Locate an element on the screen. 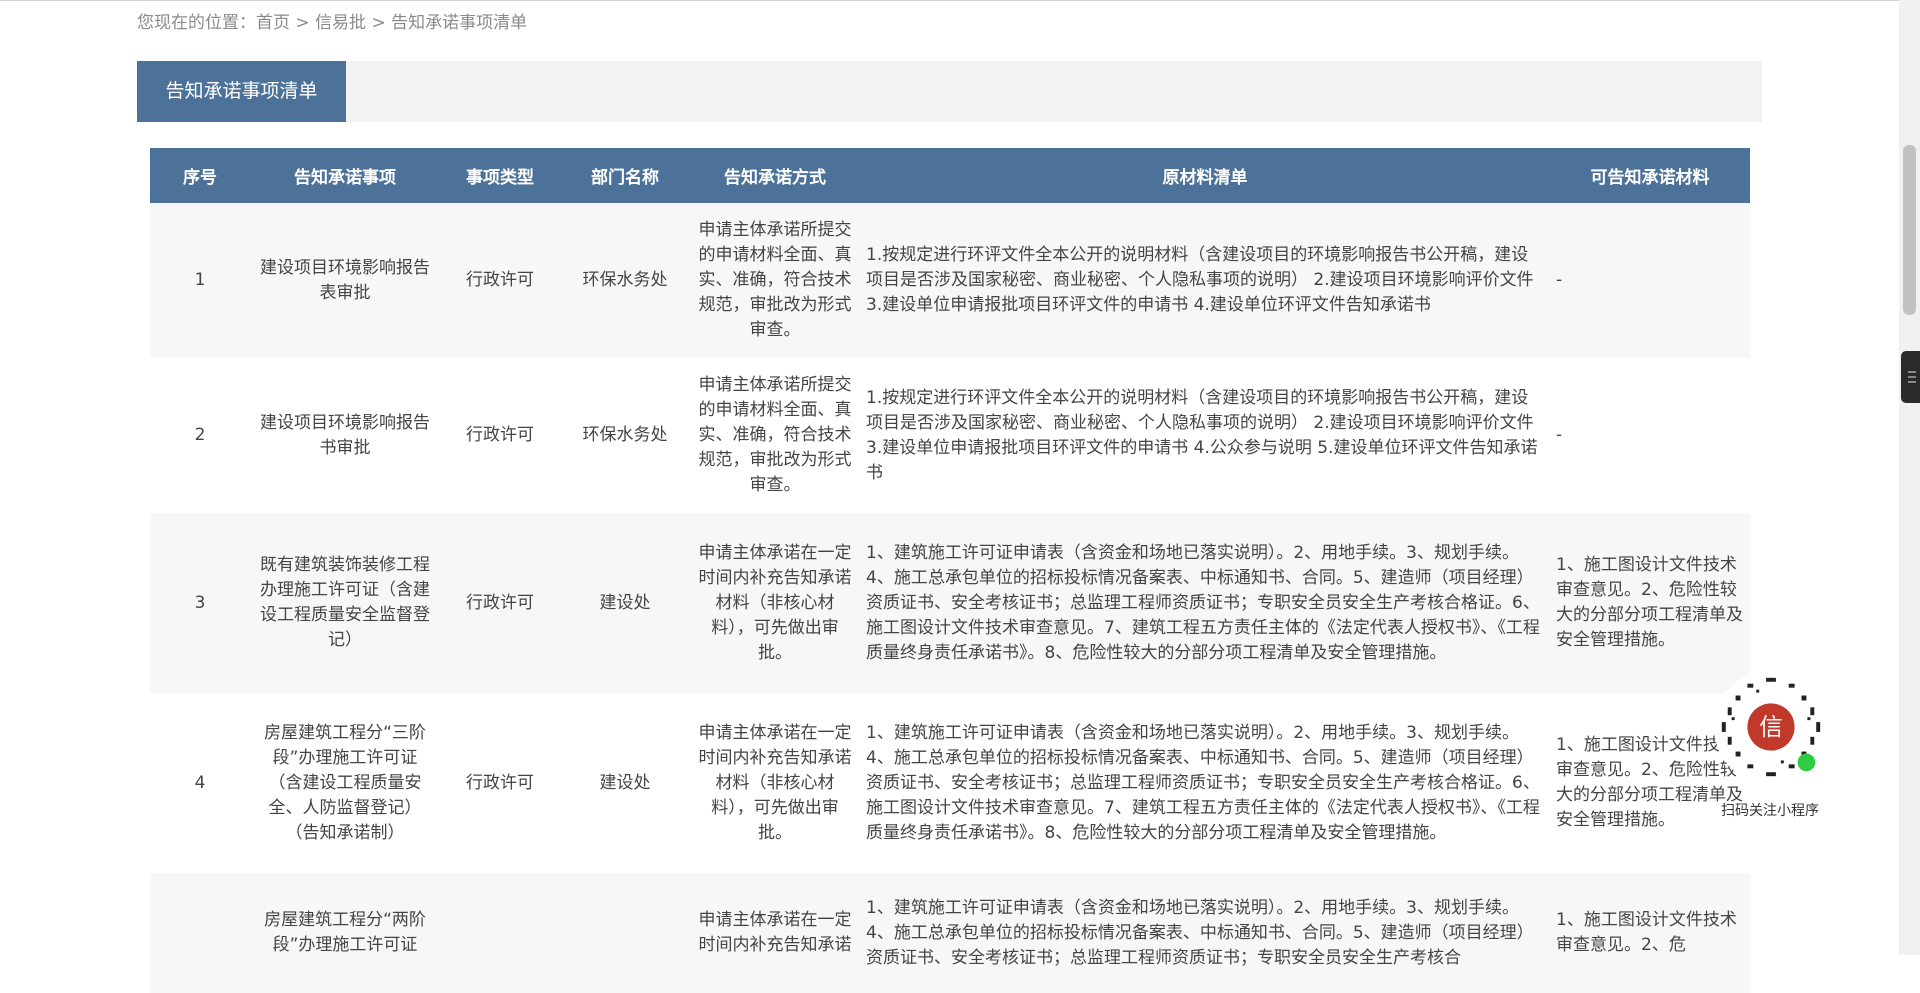 The height and width of the screenshot is (993, 1920). panel-title-tab: 告知承诺事项清单 is located at coordinates (241, 91).